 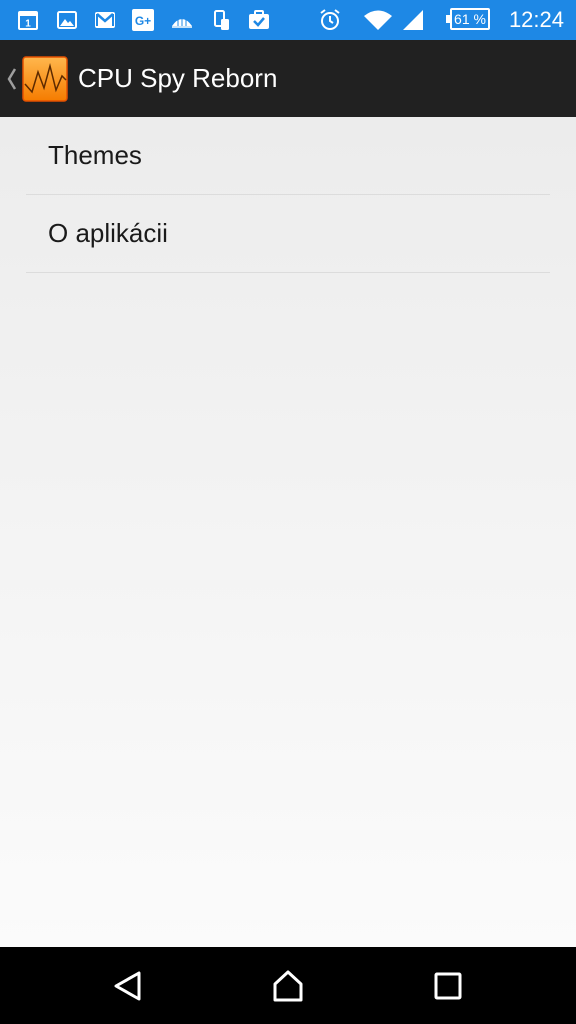 I want to click on battery-percent: 61 %, so click(x=470, y=19).